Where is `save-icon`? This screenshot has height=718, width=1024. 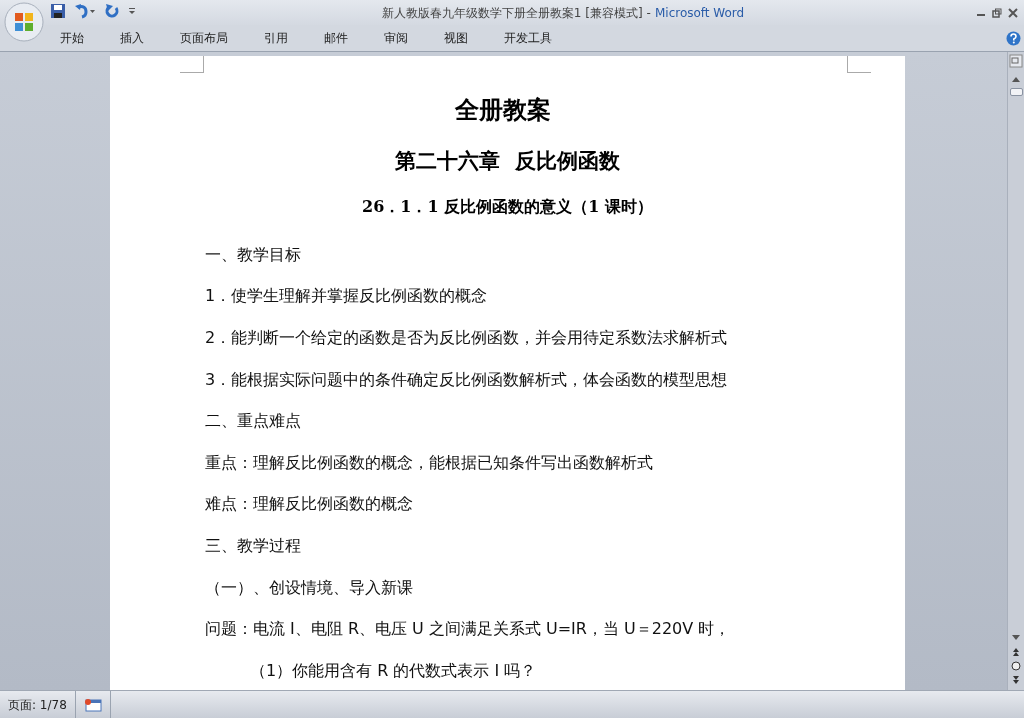
save-icon is located at coordinates (58, 11).